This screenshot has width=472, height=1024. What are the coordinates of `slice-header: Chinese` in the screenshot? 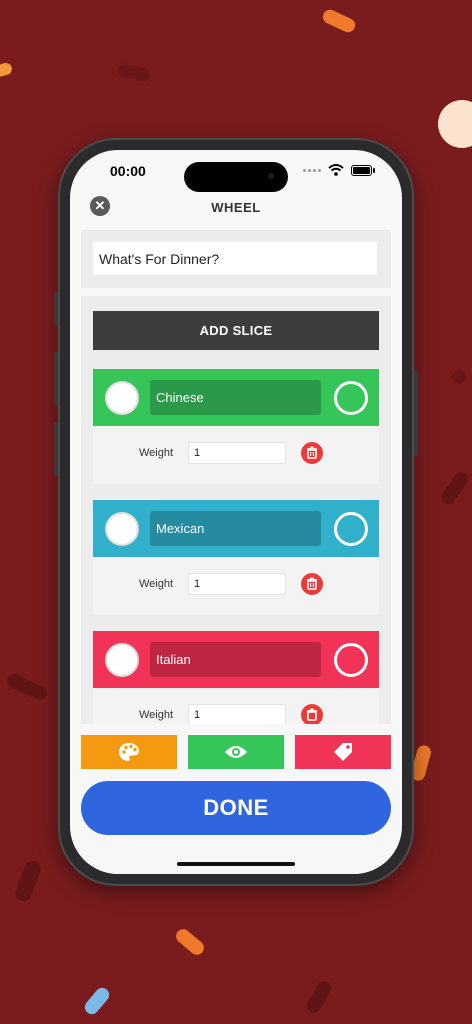 It's located at (236, 397).